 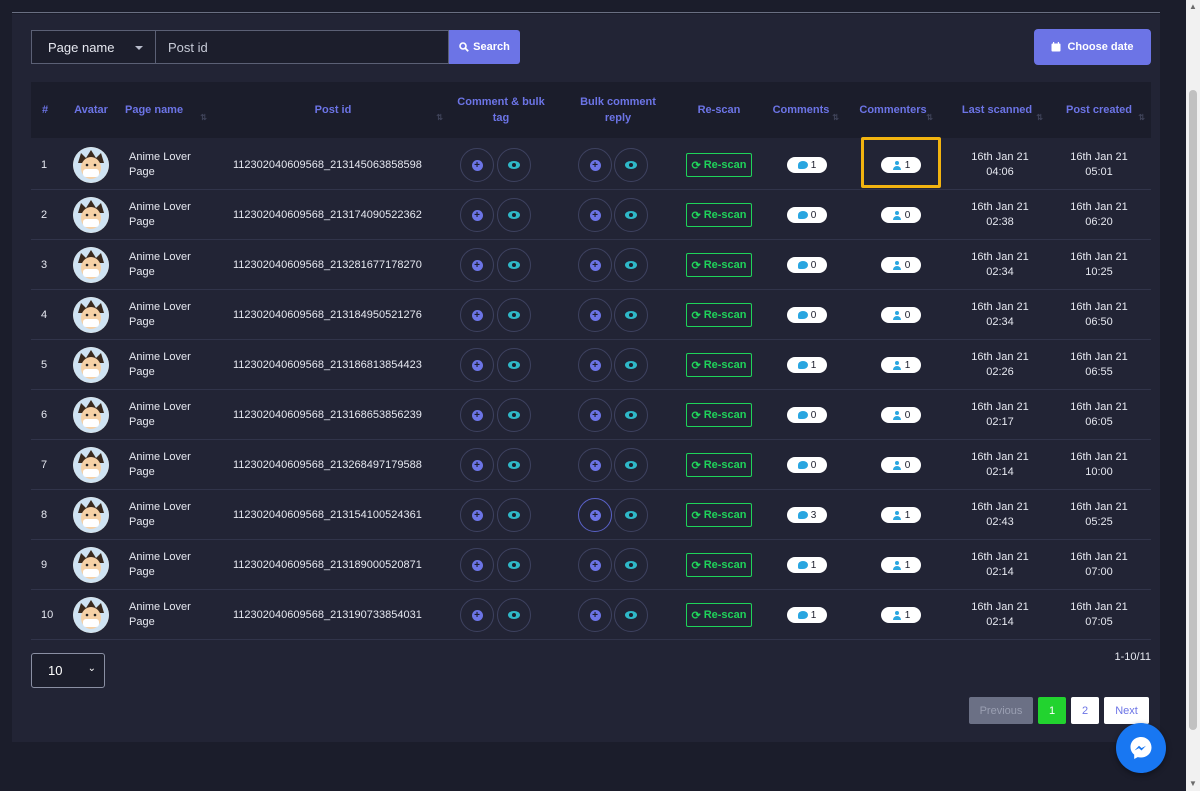 I want to click on page-name-select: Page name, so click(x=93, y=47).